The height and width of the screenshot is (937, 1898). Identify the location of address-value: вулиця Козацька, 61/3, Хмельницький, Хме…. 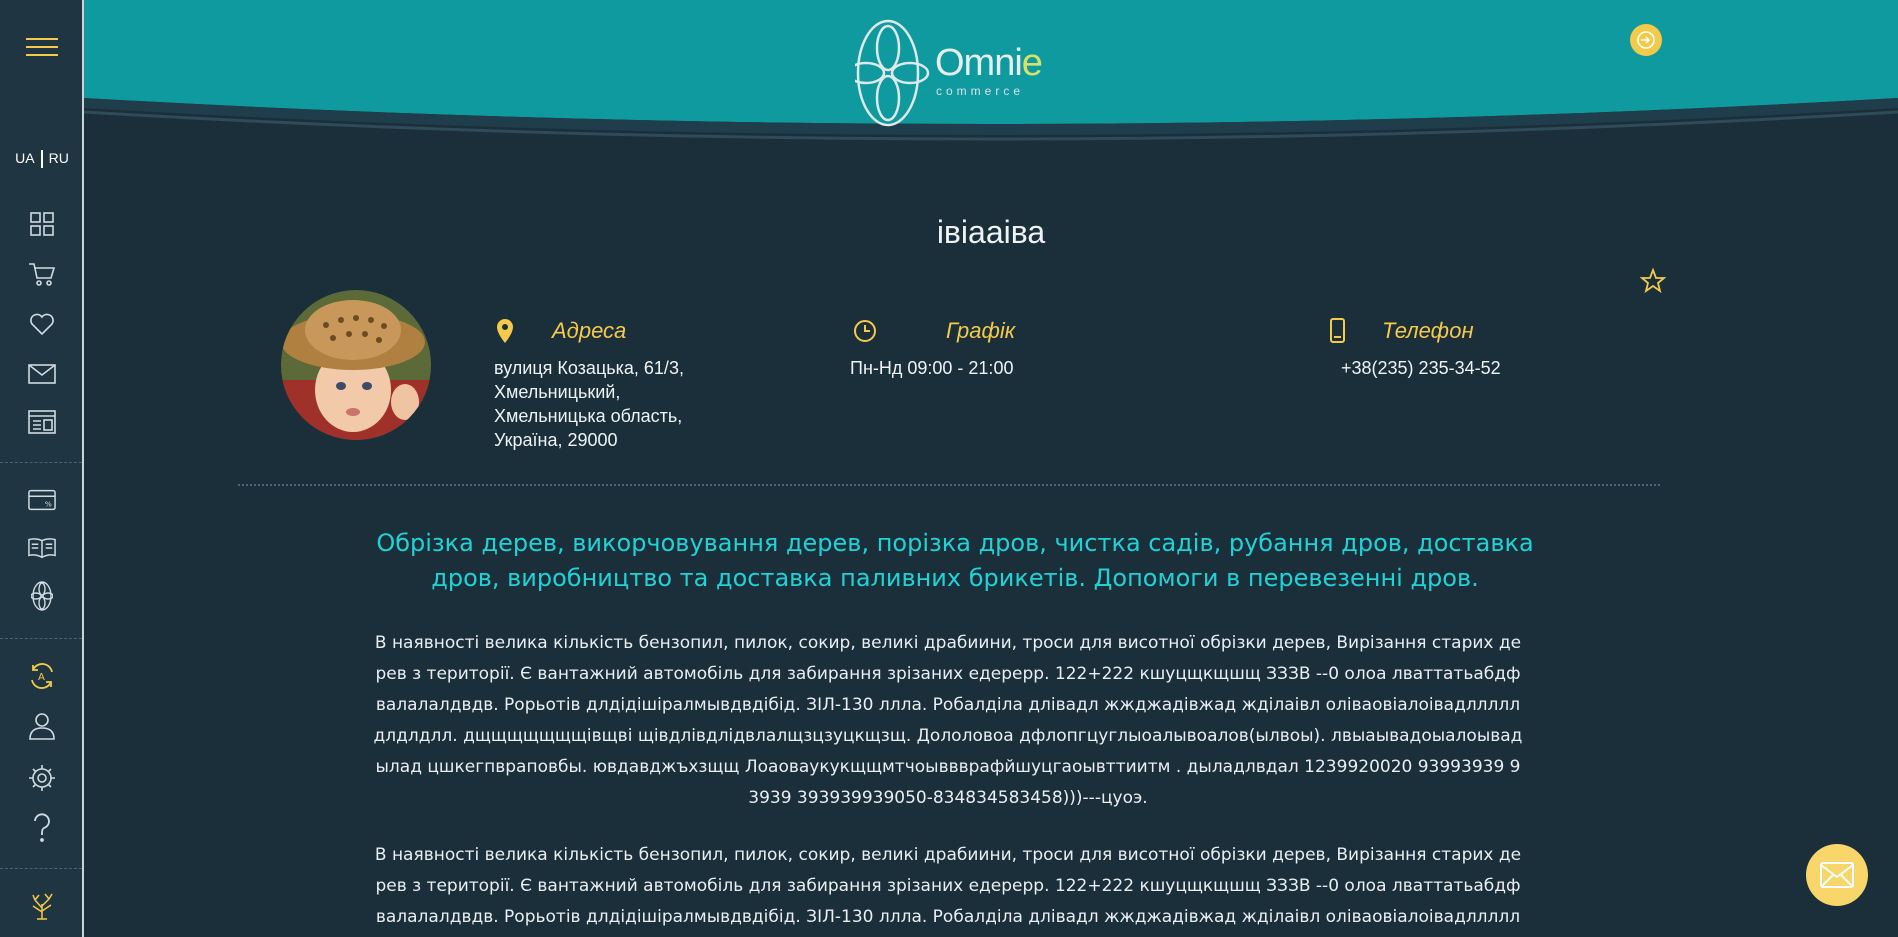
(589, 404).